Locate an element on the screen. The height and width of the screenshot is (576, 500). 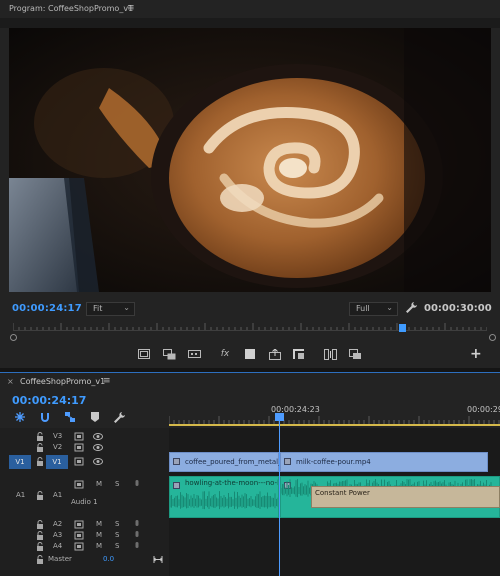
playback-resolution-dropdown: Full ⌄ is located at coordinates (373, 309).